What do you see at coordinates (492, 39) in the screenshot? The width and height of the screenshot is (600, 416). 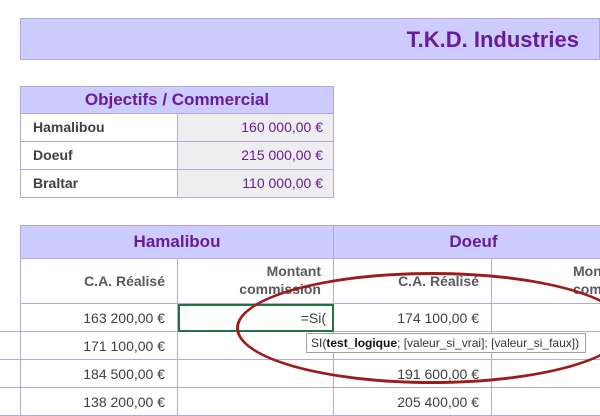 I see `company-title: T.K.D. Industries` at bounding box center [492, 39].